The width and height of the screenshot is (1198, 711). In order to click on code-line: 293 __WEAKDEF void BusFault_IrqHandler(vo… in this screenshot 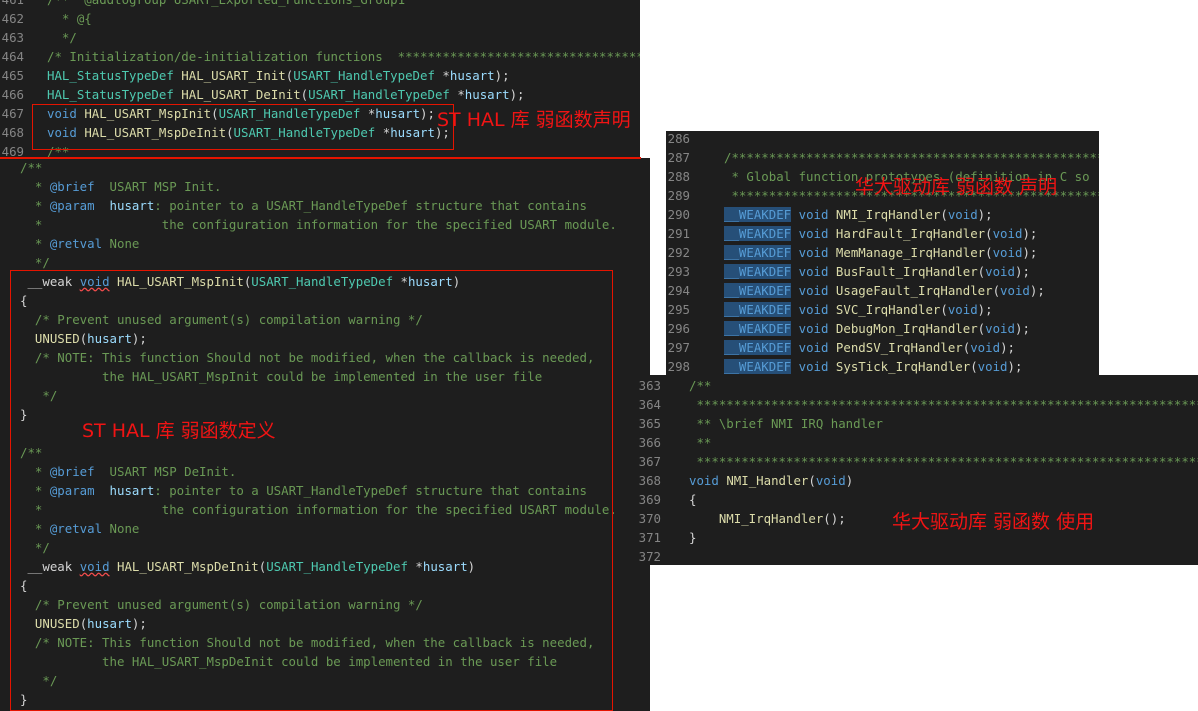, I will do `click(882, 271)`.